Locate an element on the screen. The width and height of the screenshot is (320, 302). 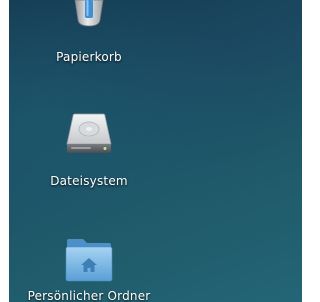
drive-icon is located at coordinates (89, 133).